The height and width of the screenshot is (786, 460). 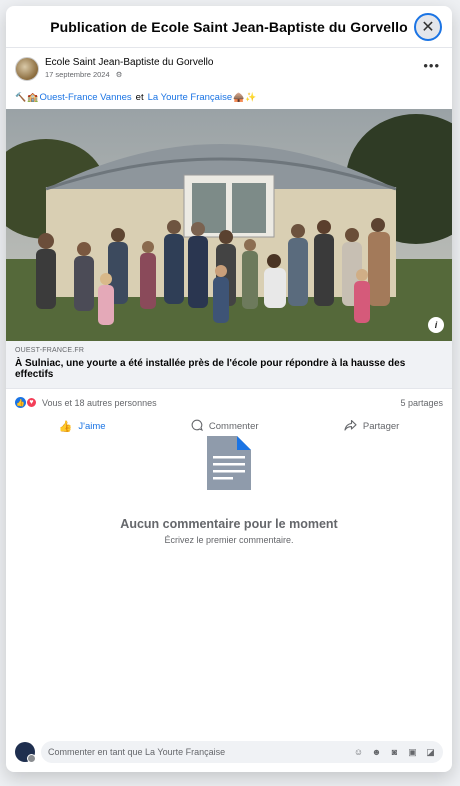 I want to click on link-domain: OUEST-FRANCE.FR, so click(x=50, y=350).